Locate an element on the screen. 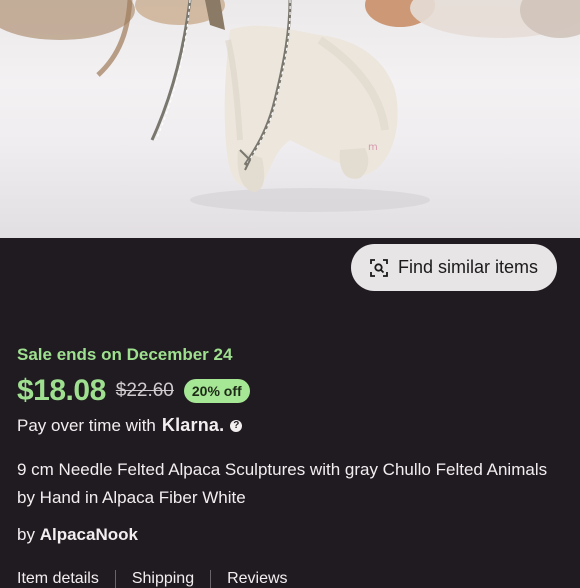 Image resolution: width=580 pixels, height=588 pixels. image-search-icon is located at coordinates (379, 267).